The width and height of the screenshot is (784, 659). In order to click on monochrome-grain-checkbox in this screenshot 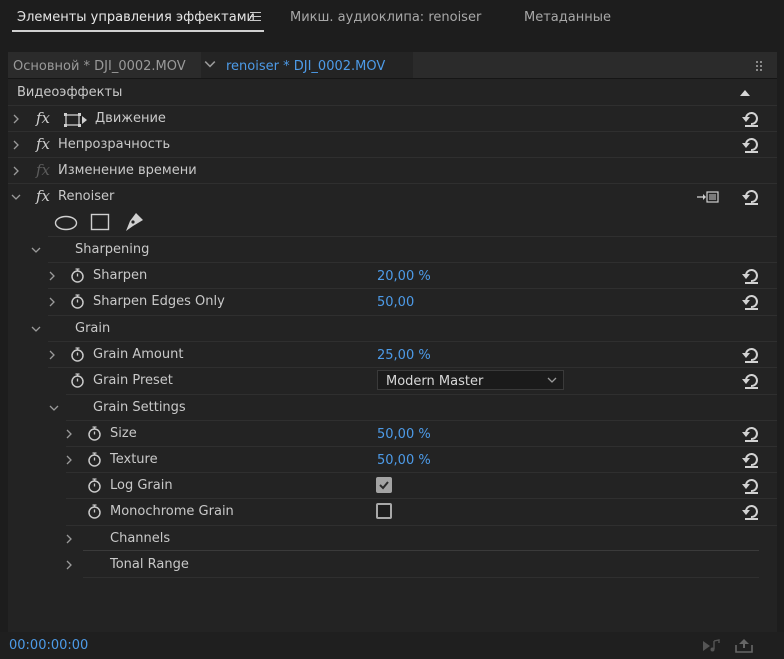, I will do `click(384, 511)`.